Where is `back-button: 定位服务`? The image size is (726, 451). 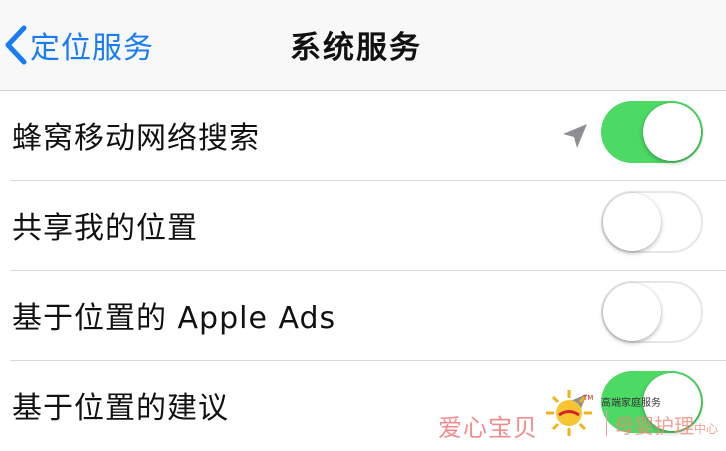
back-button: 定位服务 is located at coordinates (77, 45).